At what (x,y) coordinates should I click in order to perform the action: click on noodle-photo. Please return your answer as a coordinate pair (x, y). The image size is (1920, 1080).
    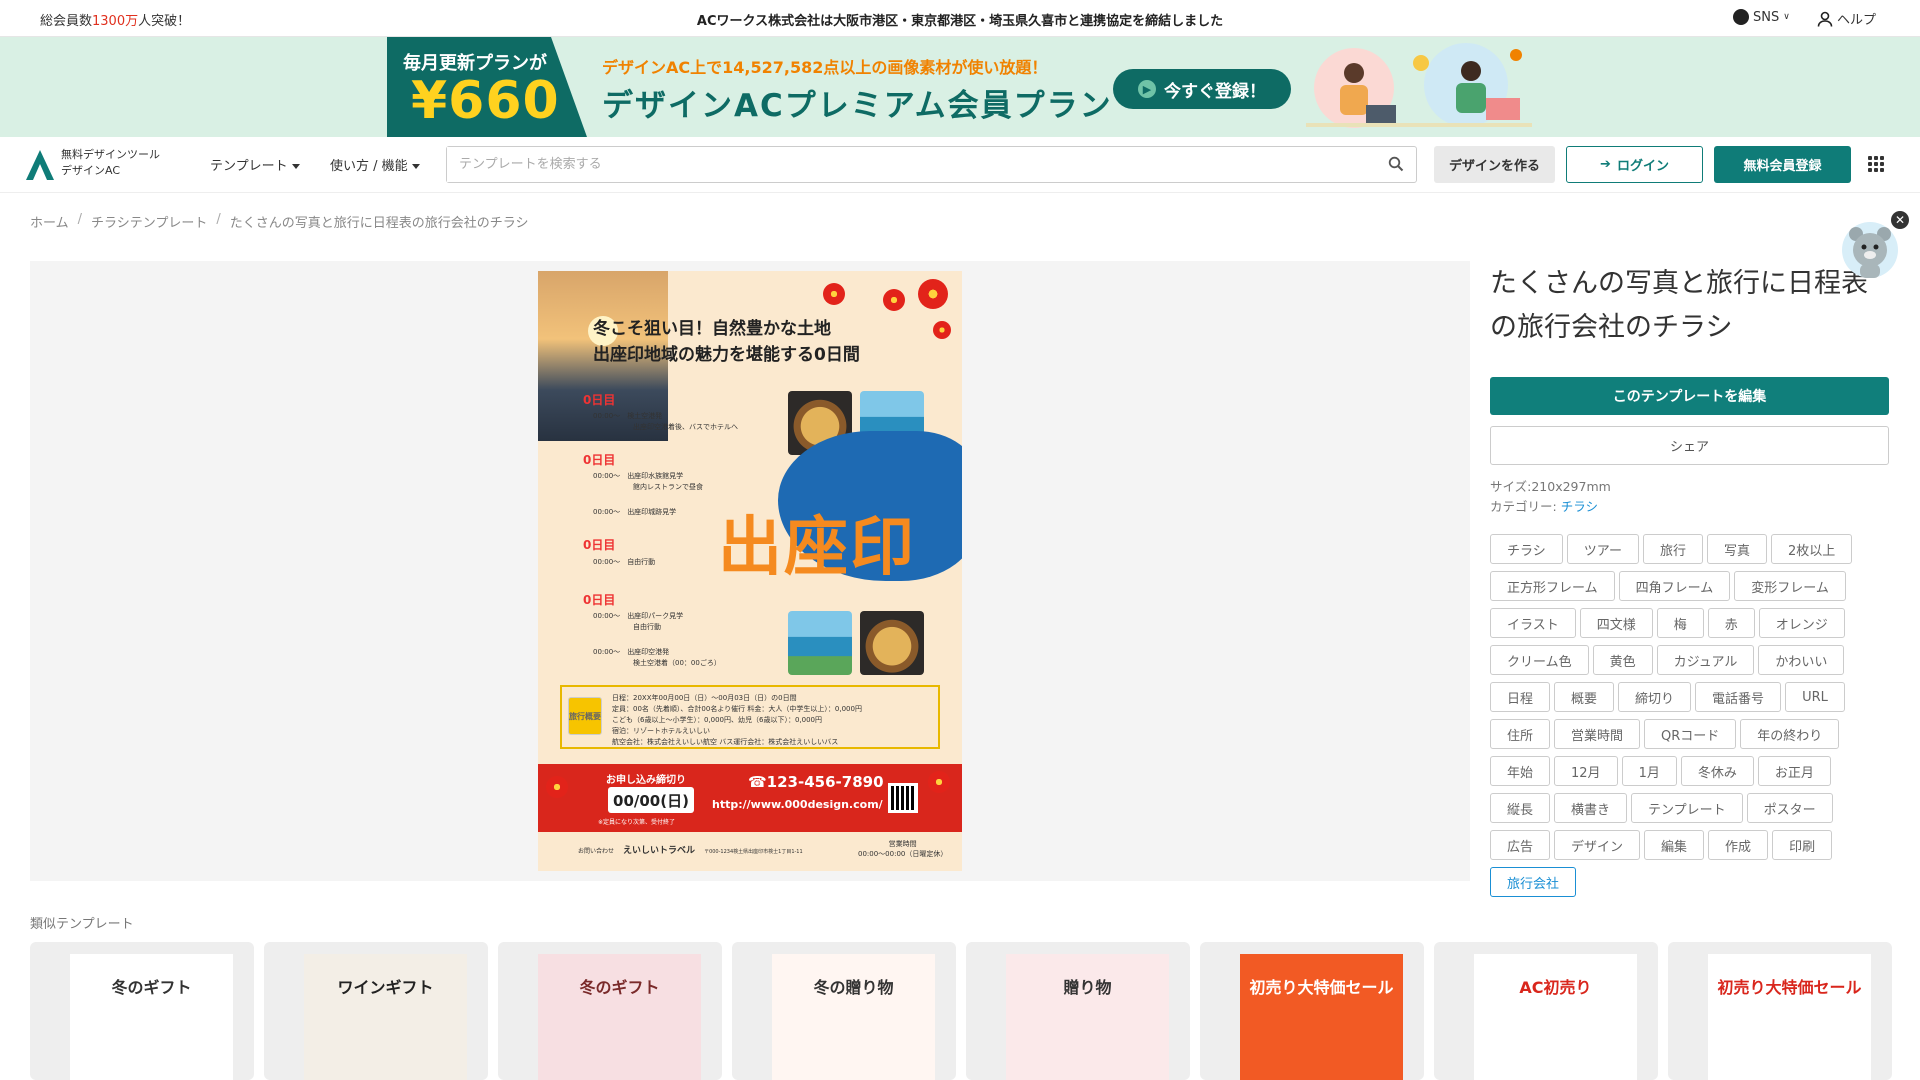
    Looking at the image, I should click on (892, 643).